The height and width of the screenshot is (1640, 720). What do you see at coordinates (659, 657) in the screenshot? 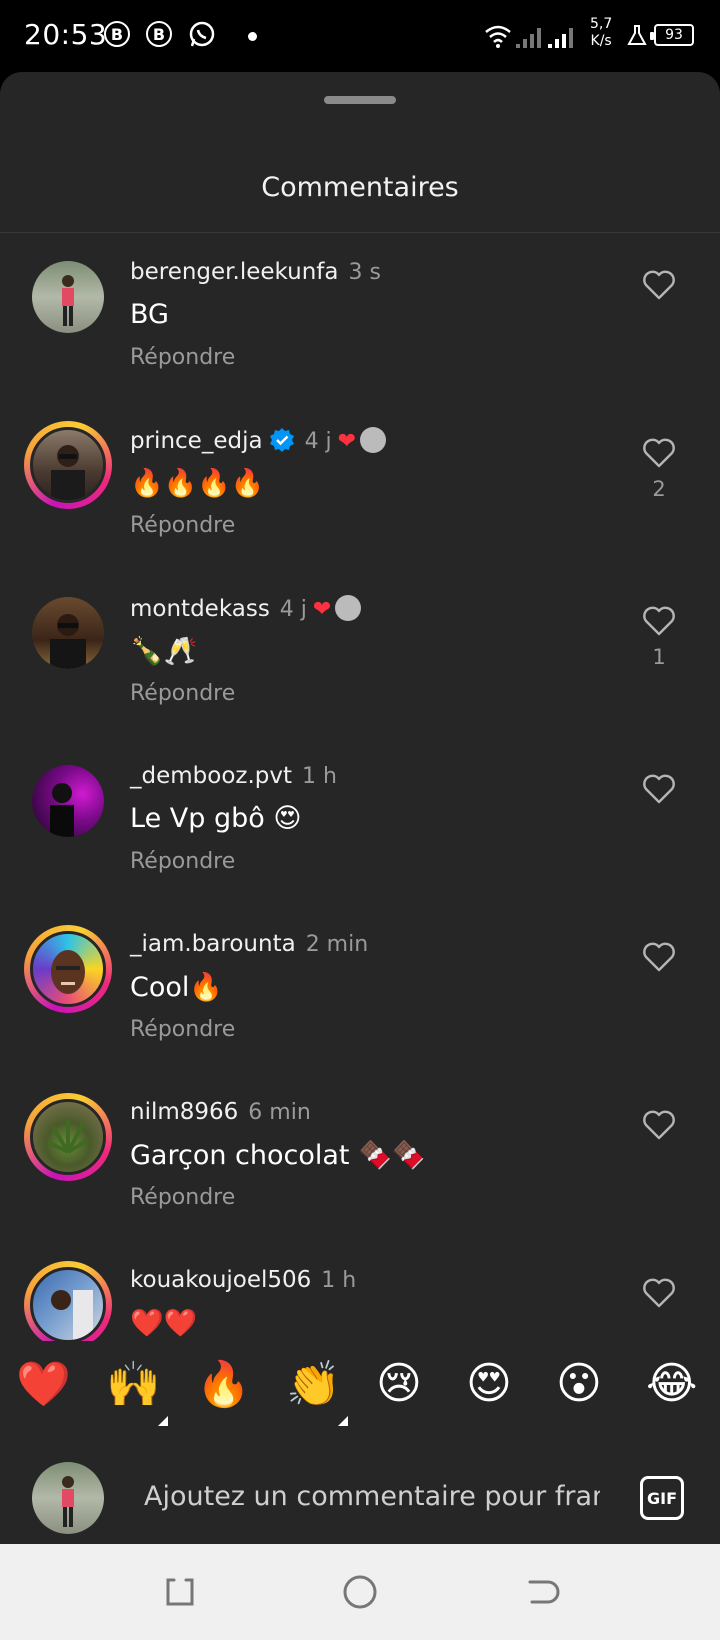
I see `like-count: 1` at bounding box center [659, 657].